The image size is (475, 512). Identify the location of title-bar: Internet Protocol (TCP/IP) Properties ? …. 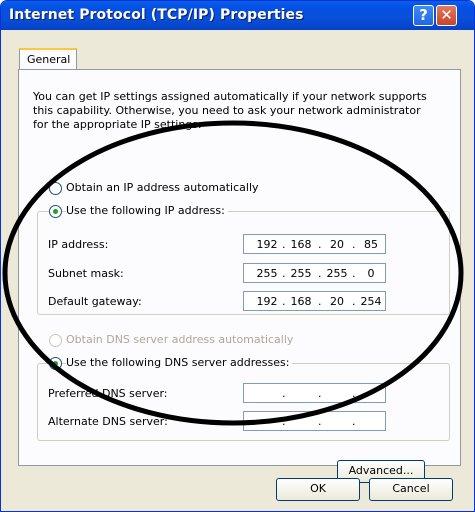
(237, 15).